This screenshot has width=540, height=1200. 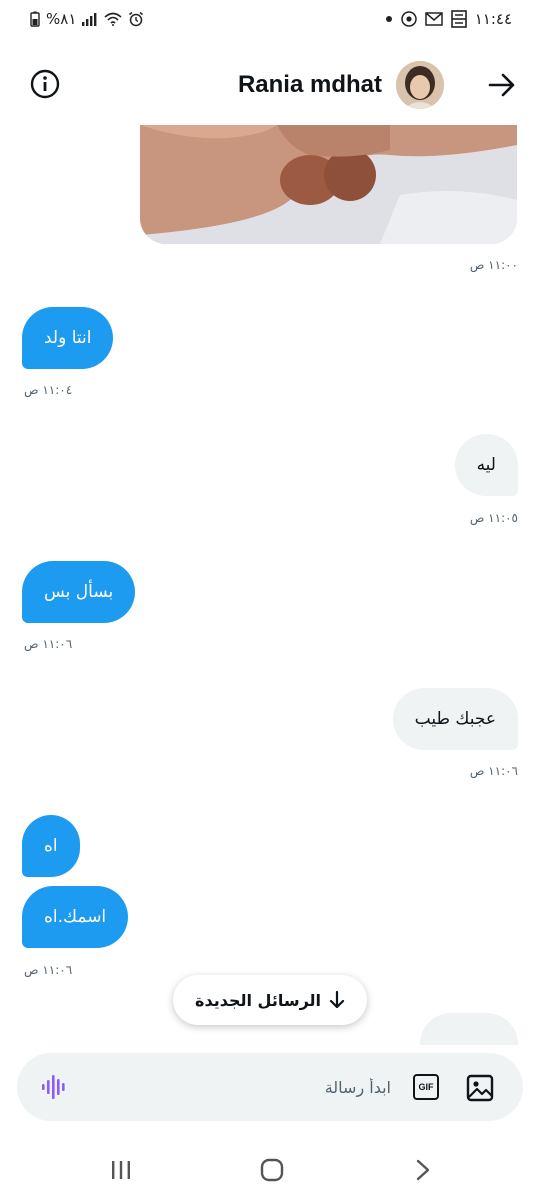 I want to click on message-input, so click(x=261, y=1087).